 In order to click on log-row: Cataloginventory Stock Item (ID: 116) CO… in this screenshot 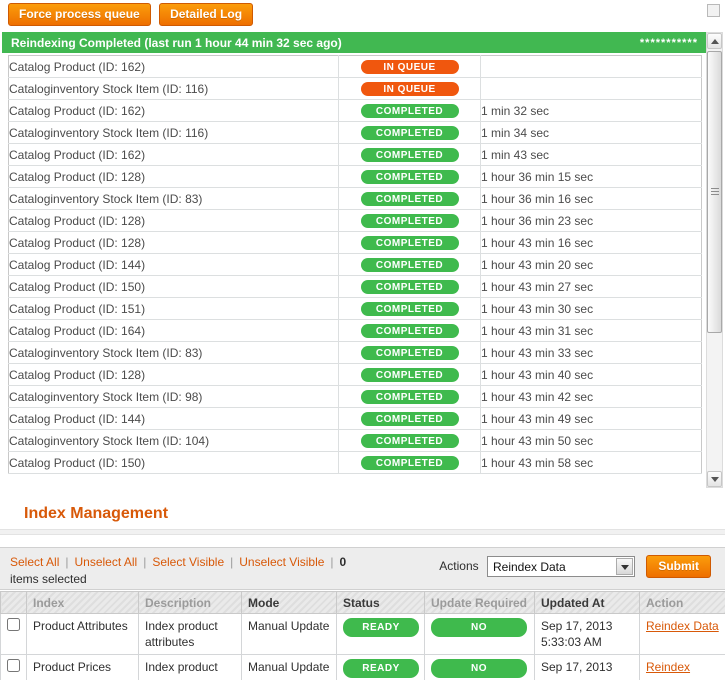, I will do `click(355, 132)`.